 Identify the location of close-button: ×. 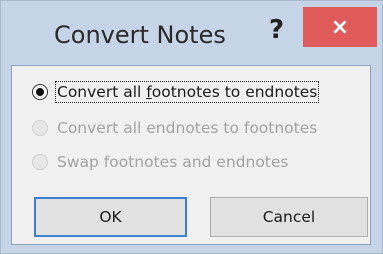
(340, 27).